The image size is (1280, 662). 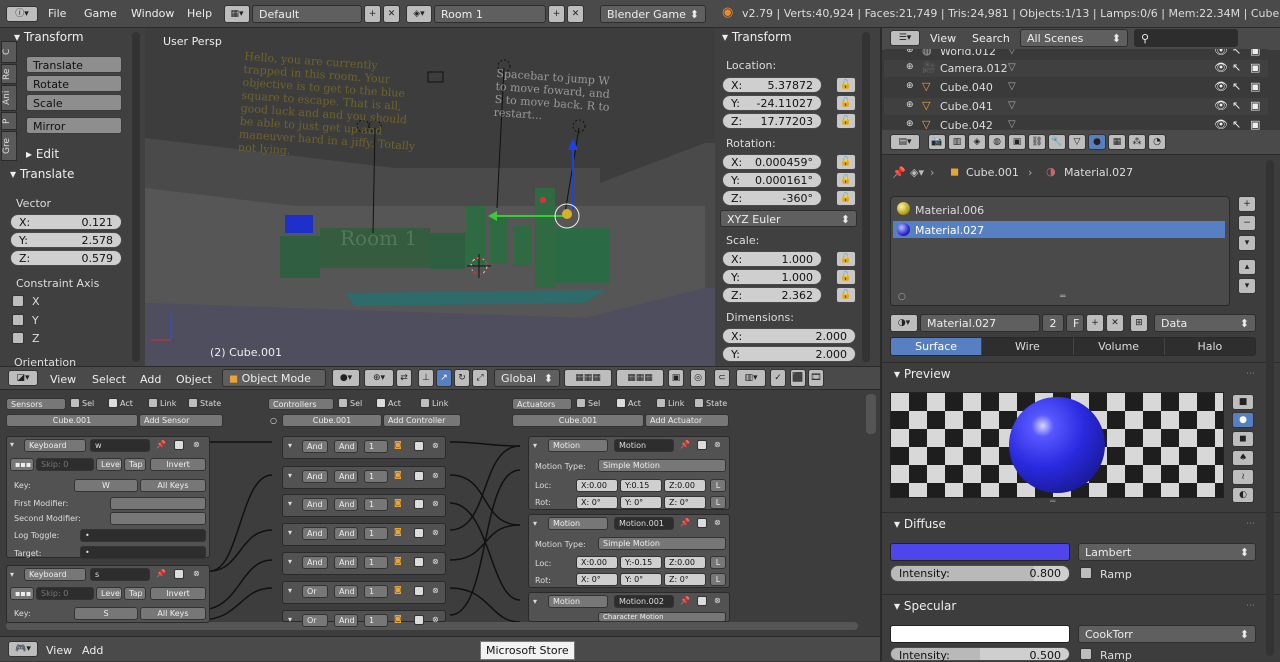 What do you see at coordinates (274, 378) in the screenshot?
I see `interaction-mode-select: ◼ Object Mode⬍` at bounding box center [274, 378].